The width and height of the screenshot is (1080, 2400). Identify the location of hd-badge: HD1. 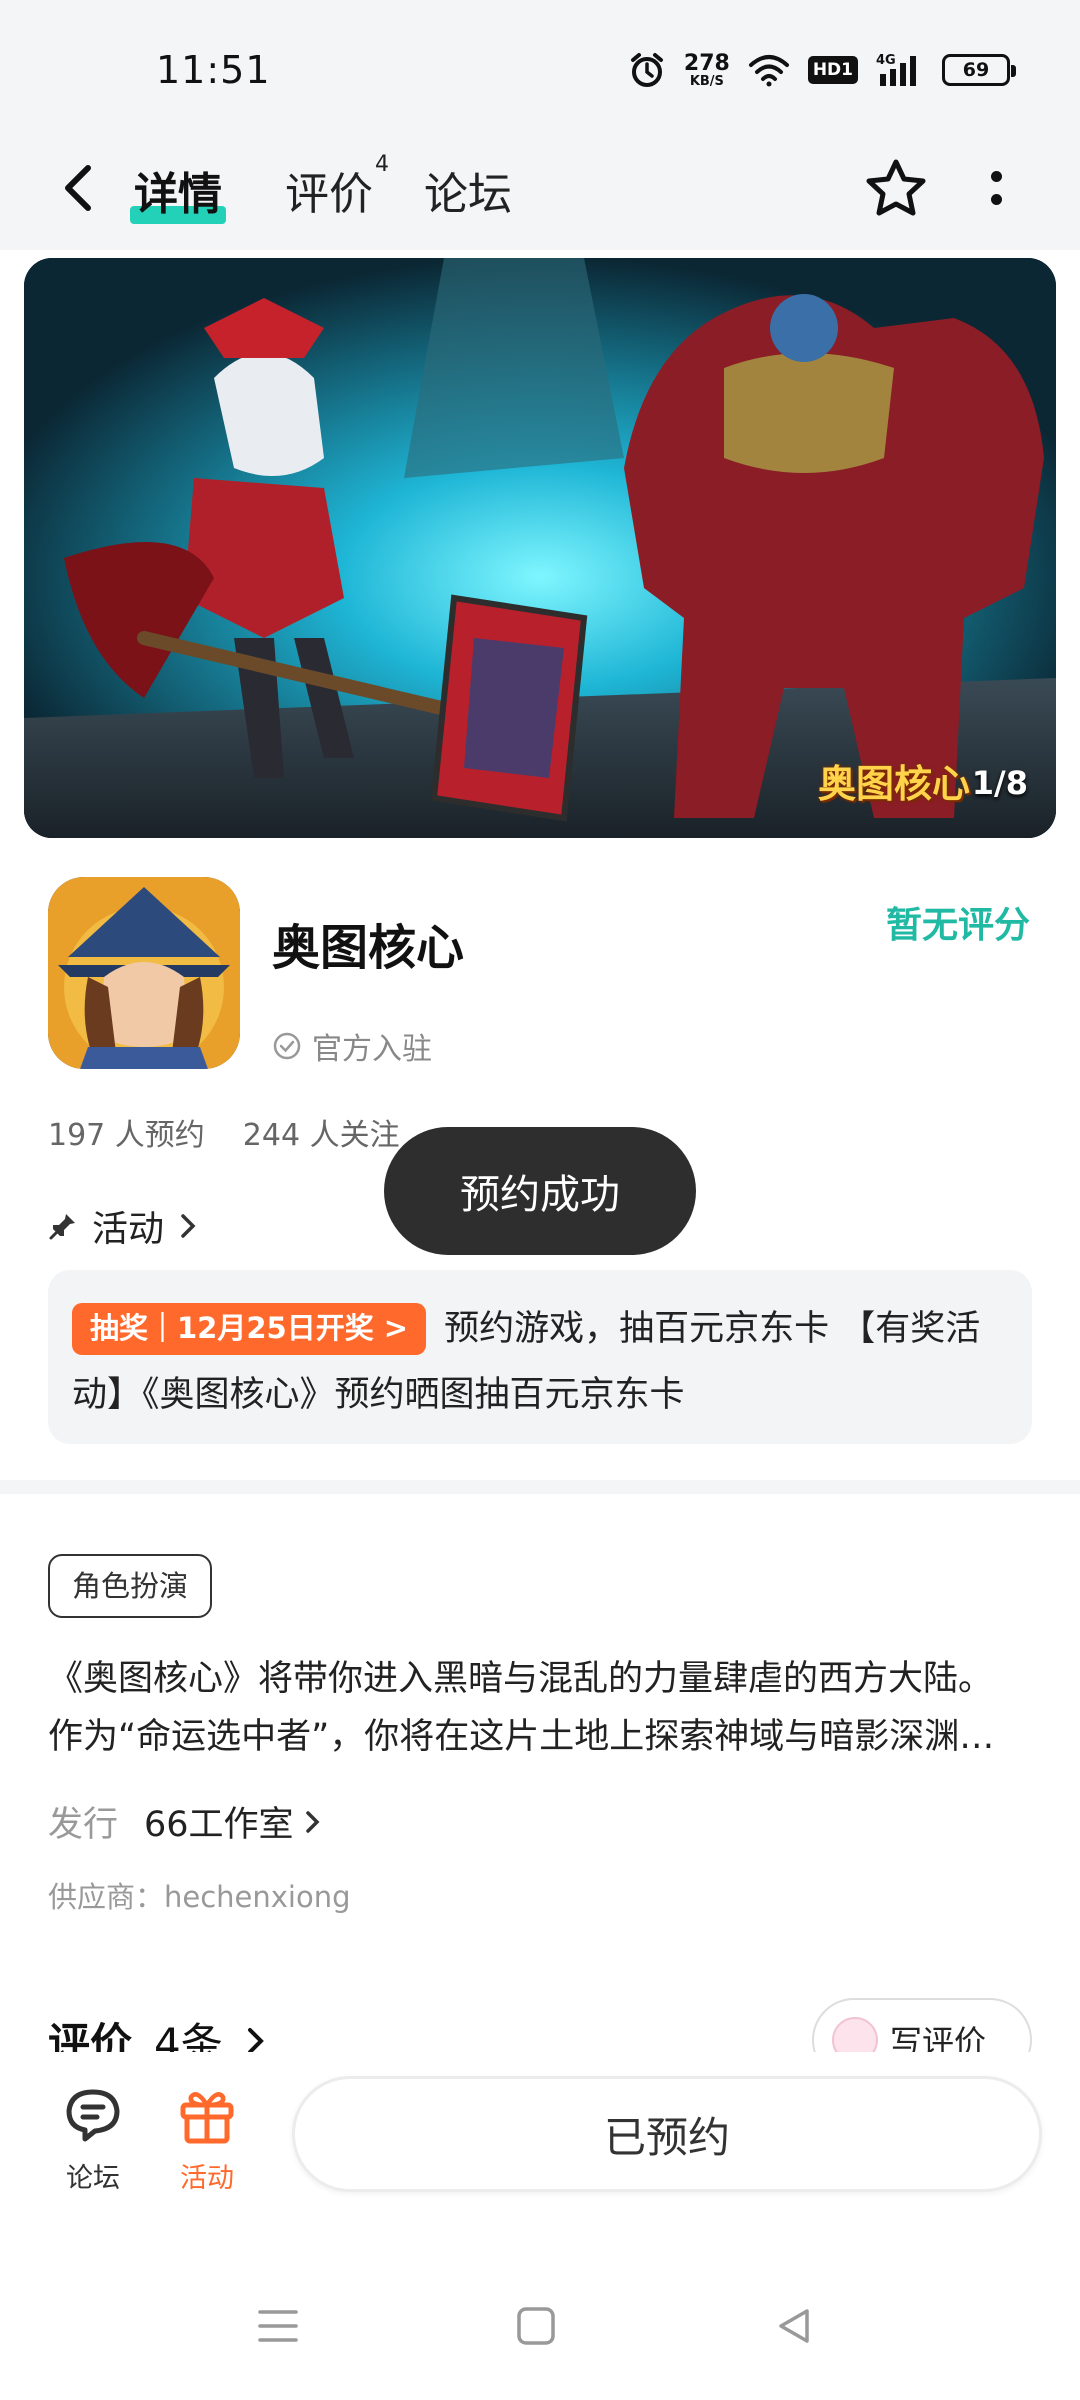
(832, 70).